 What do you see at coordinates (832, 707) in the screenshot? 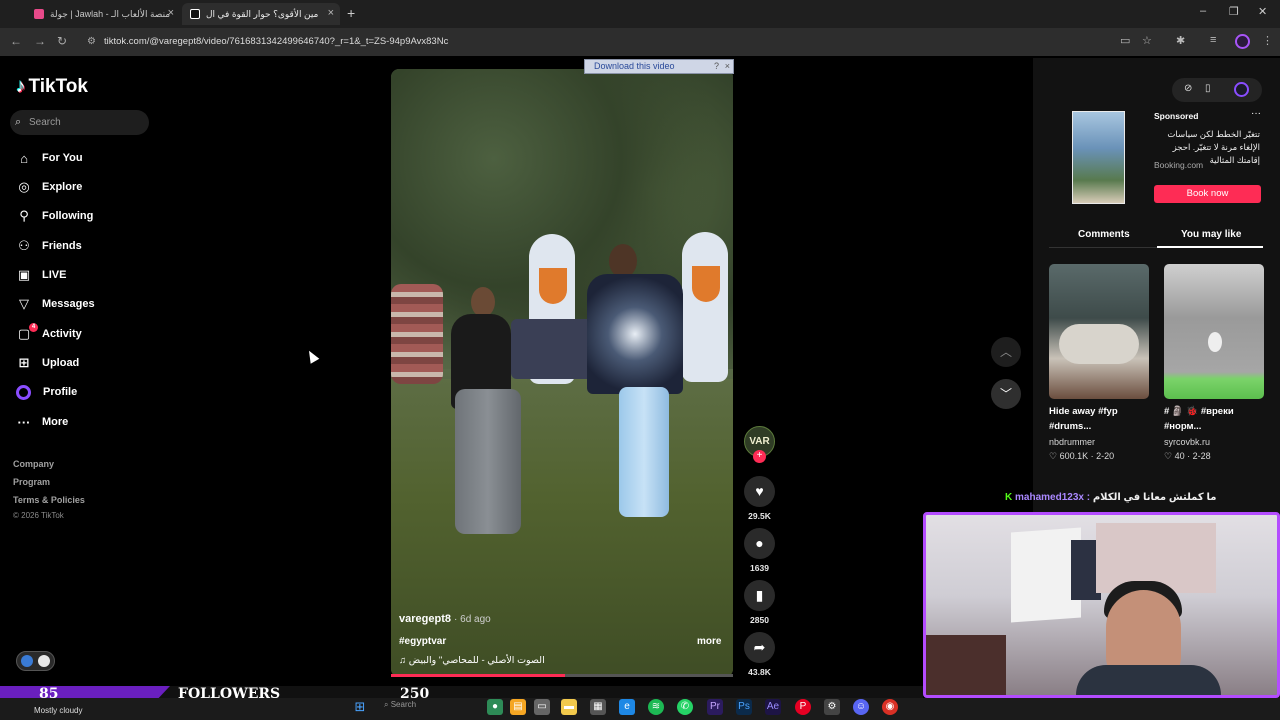
I see `steam-icon: ⚙` at bounding box center [832, 707].